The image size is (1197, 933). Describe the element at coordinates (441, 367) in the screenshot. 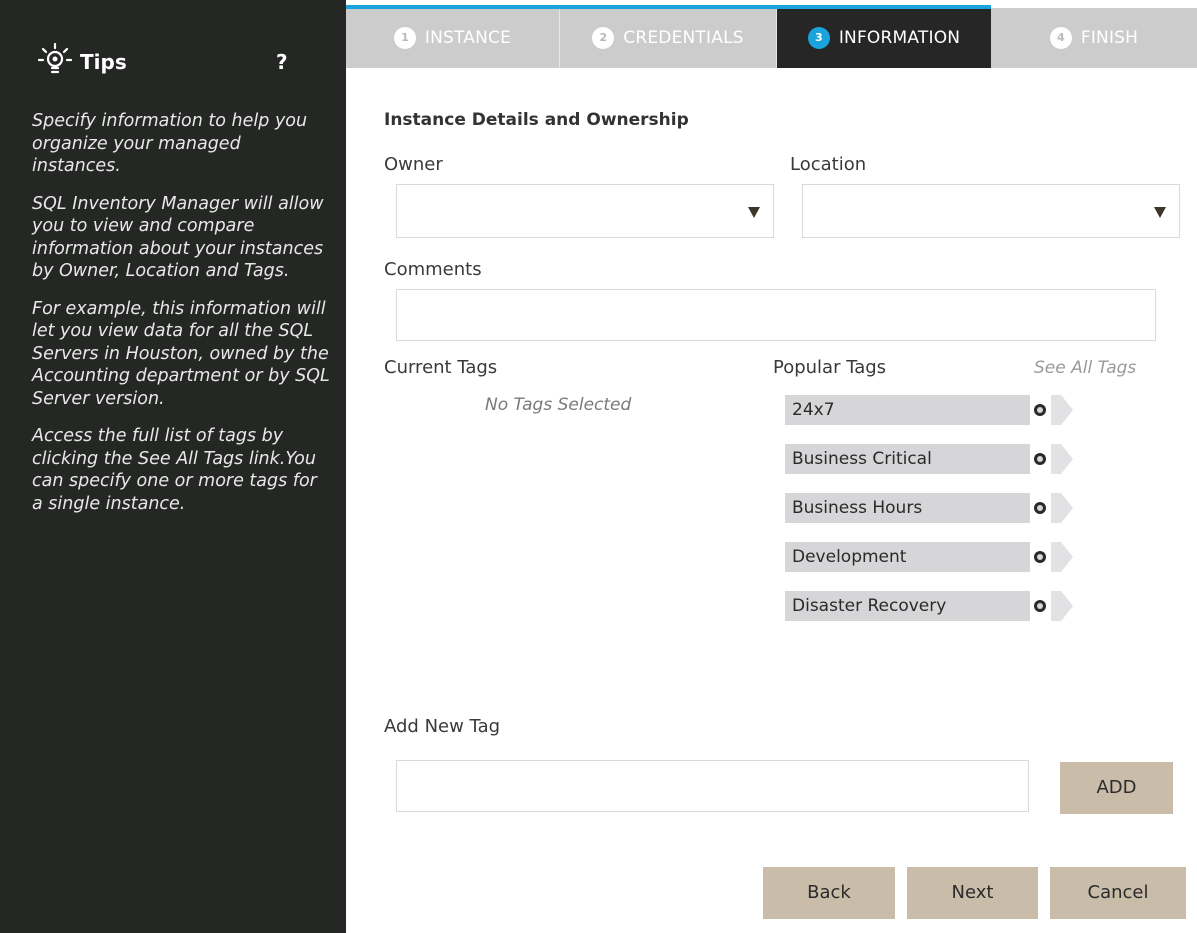

I see `current-tags-label: Current Tags` at that location.